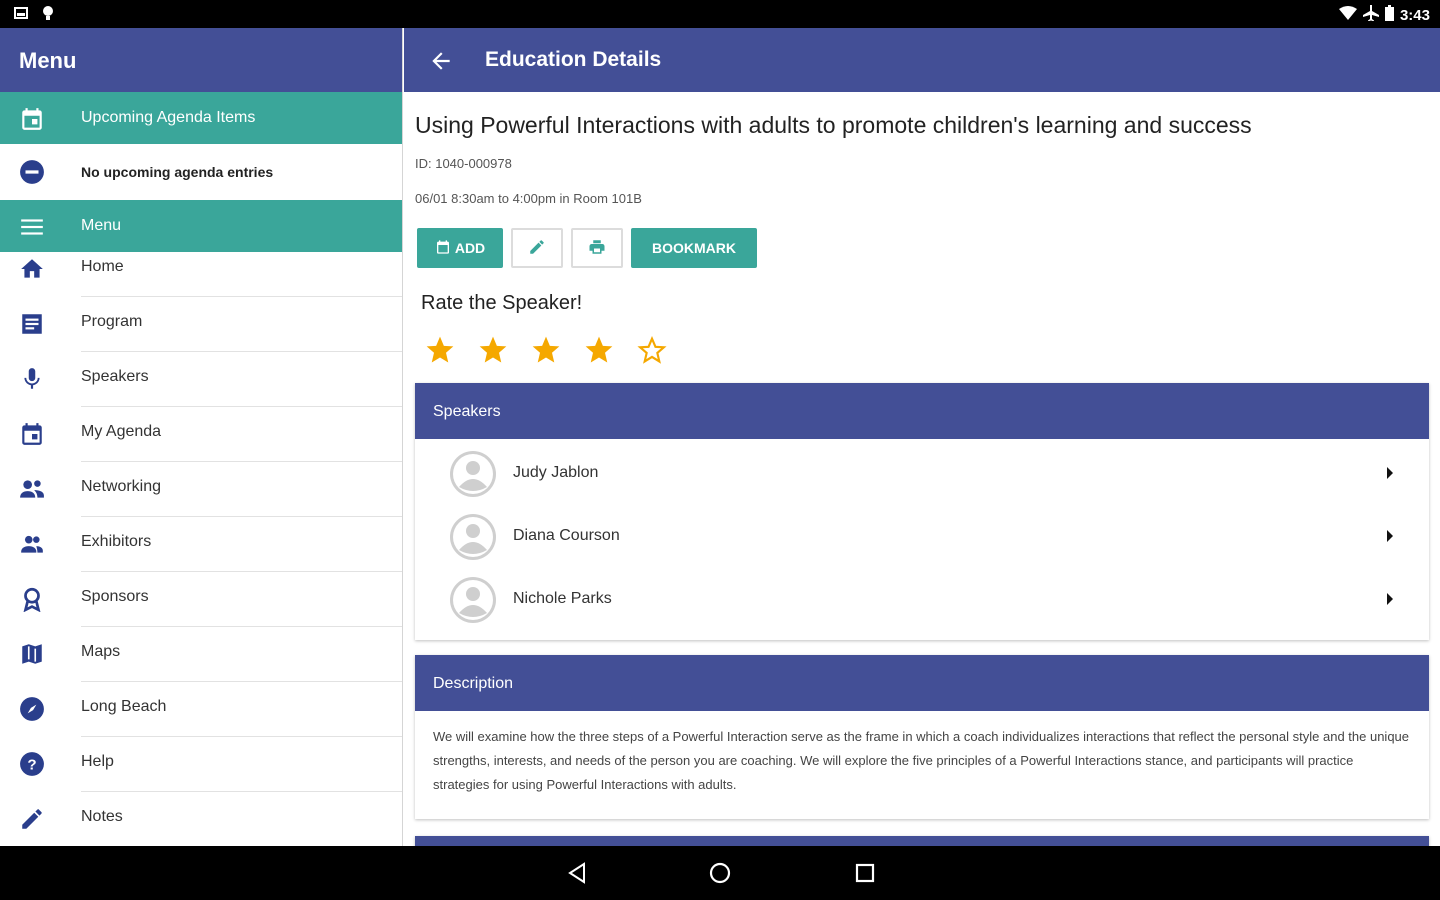 The image size is (1440, 900). Describe the element at coordinates (201, 599) in the screenshot. I see `sidebar-item-sponsors: Sponsors` at that location.